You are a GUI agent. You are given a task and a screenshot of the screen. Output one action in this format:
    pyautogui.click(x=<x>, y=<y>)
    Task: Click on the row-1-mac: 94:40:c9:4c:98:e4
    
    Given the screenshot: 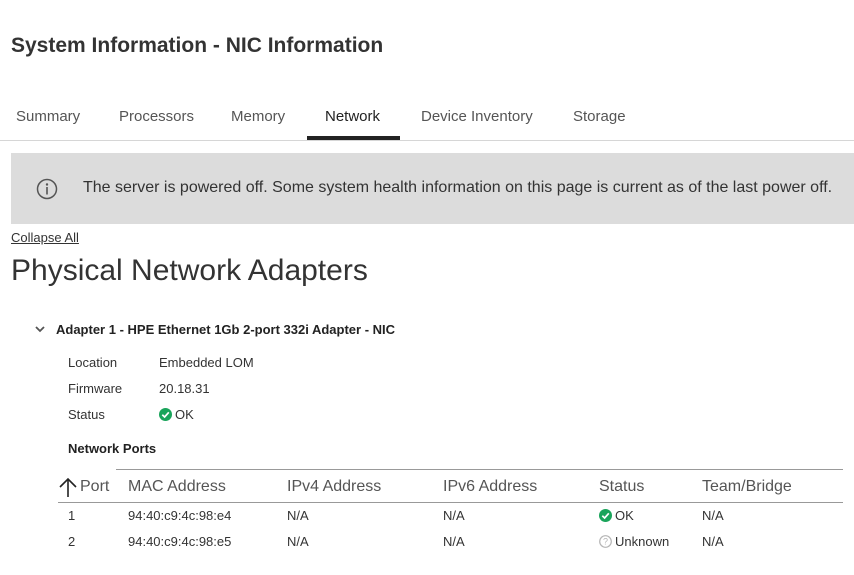 What is the action you would take?
    pyautogui.click(x=180, y=515)
    